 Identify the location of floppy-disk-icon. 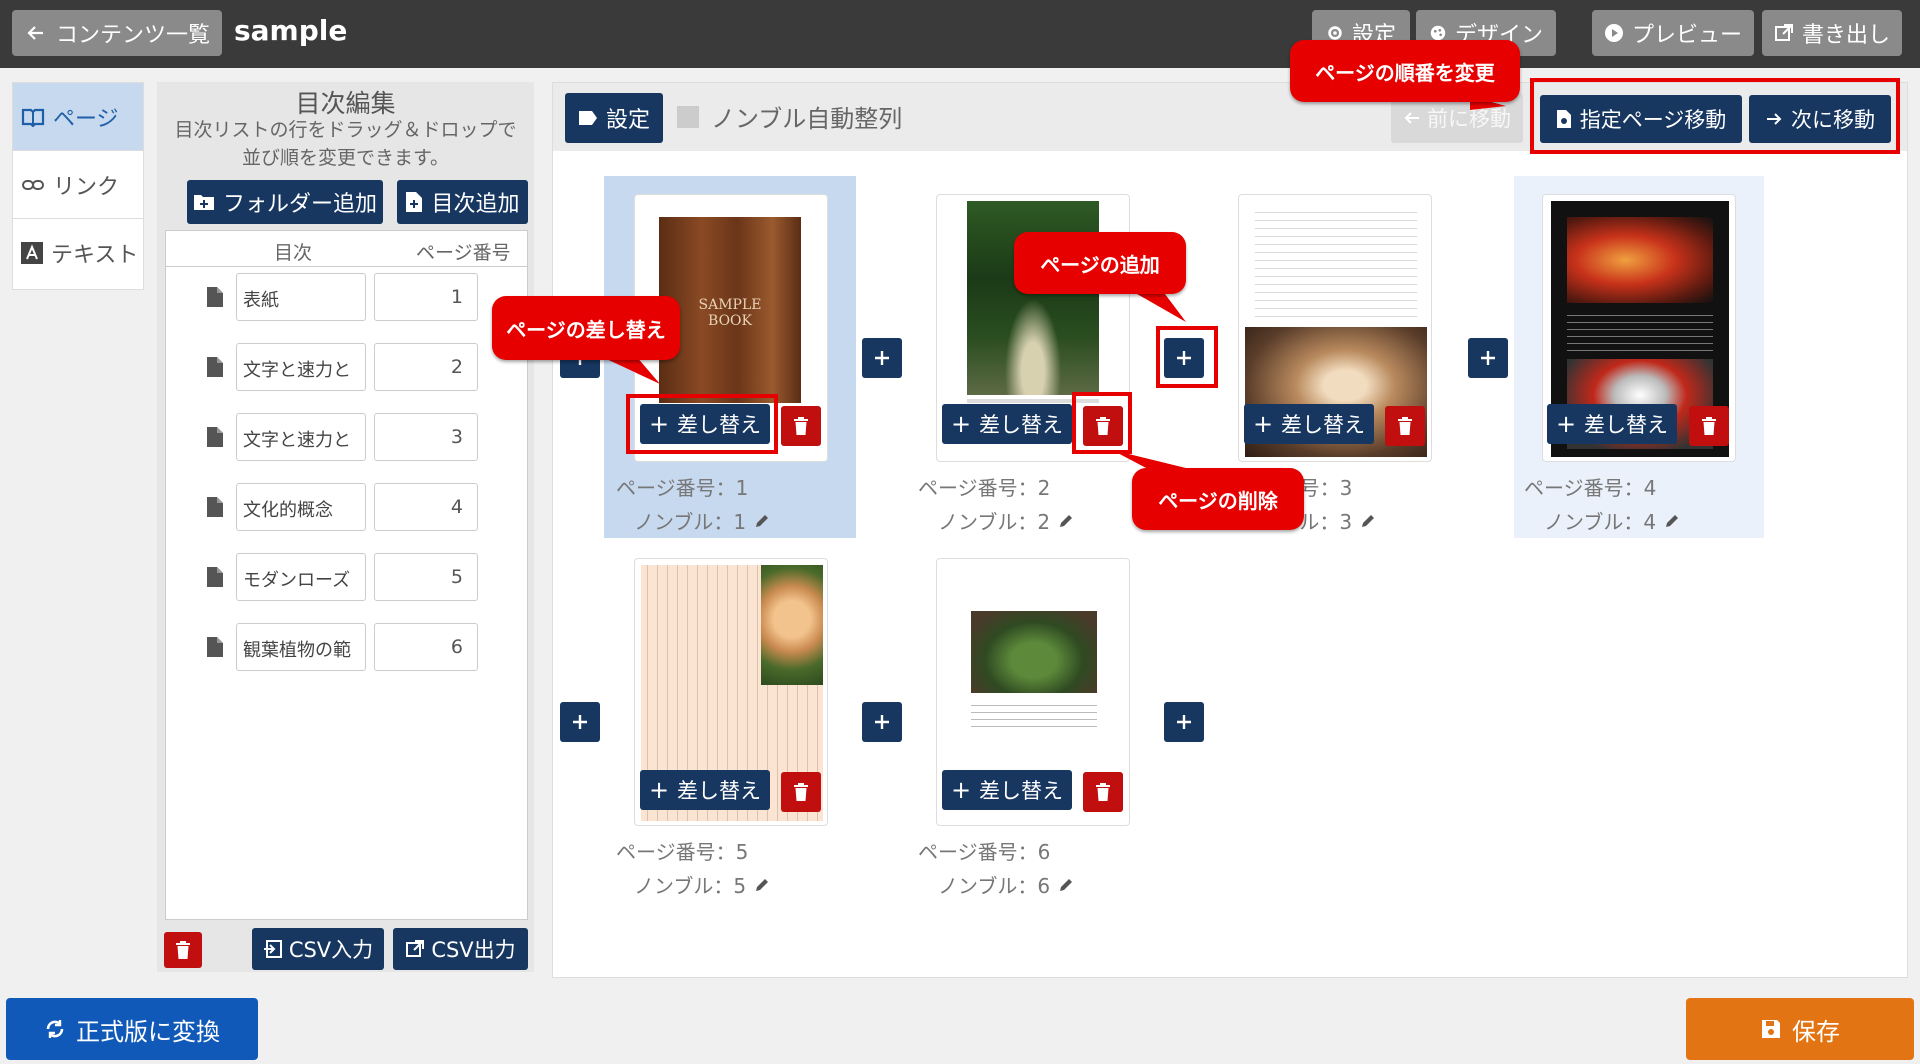
(1771, 1029).